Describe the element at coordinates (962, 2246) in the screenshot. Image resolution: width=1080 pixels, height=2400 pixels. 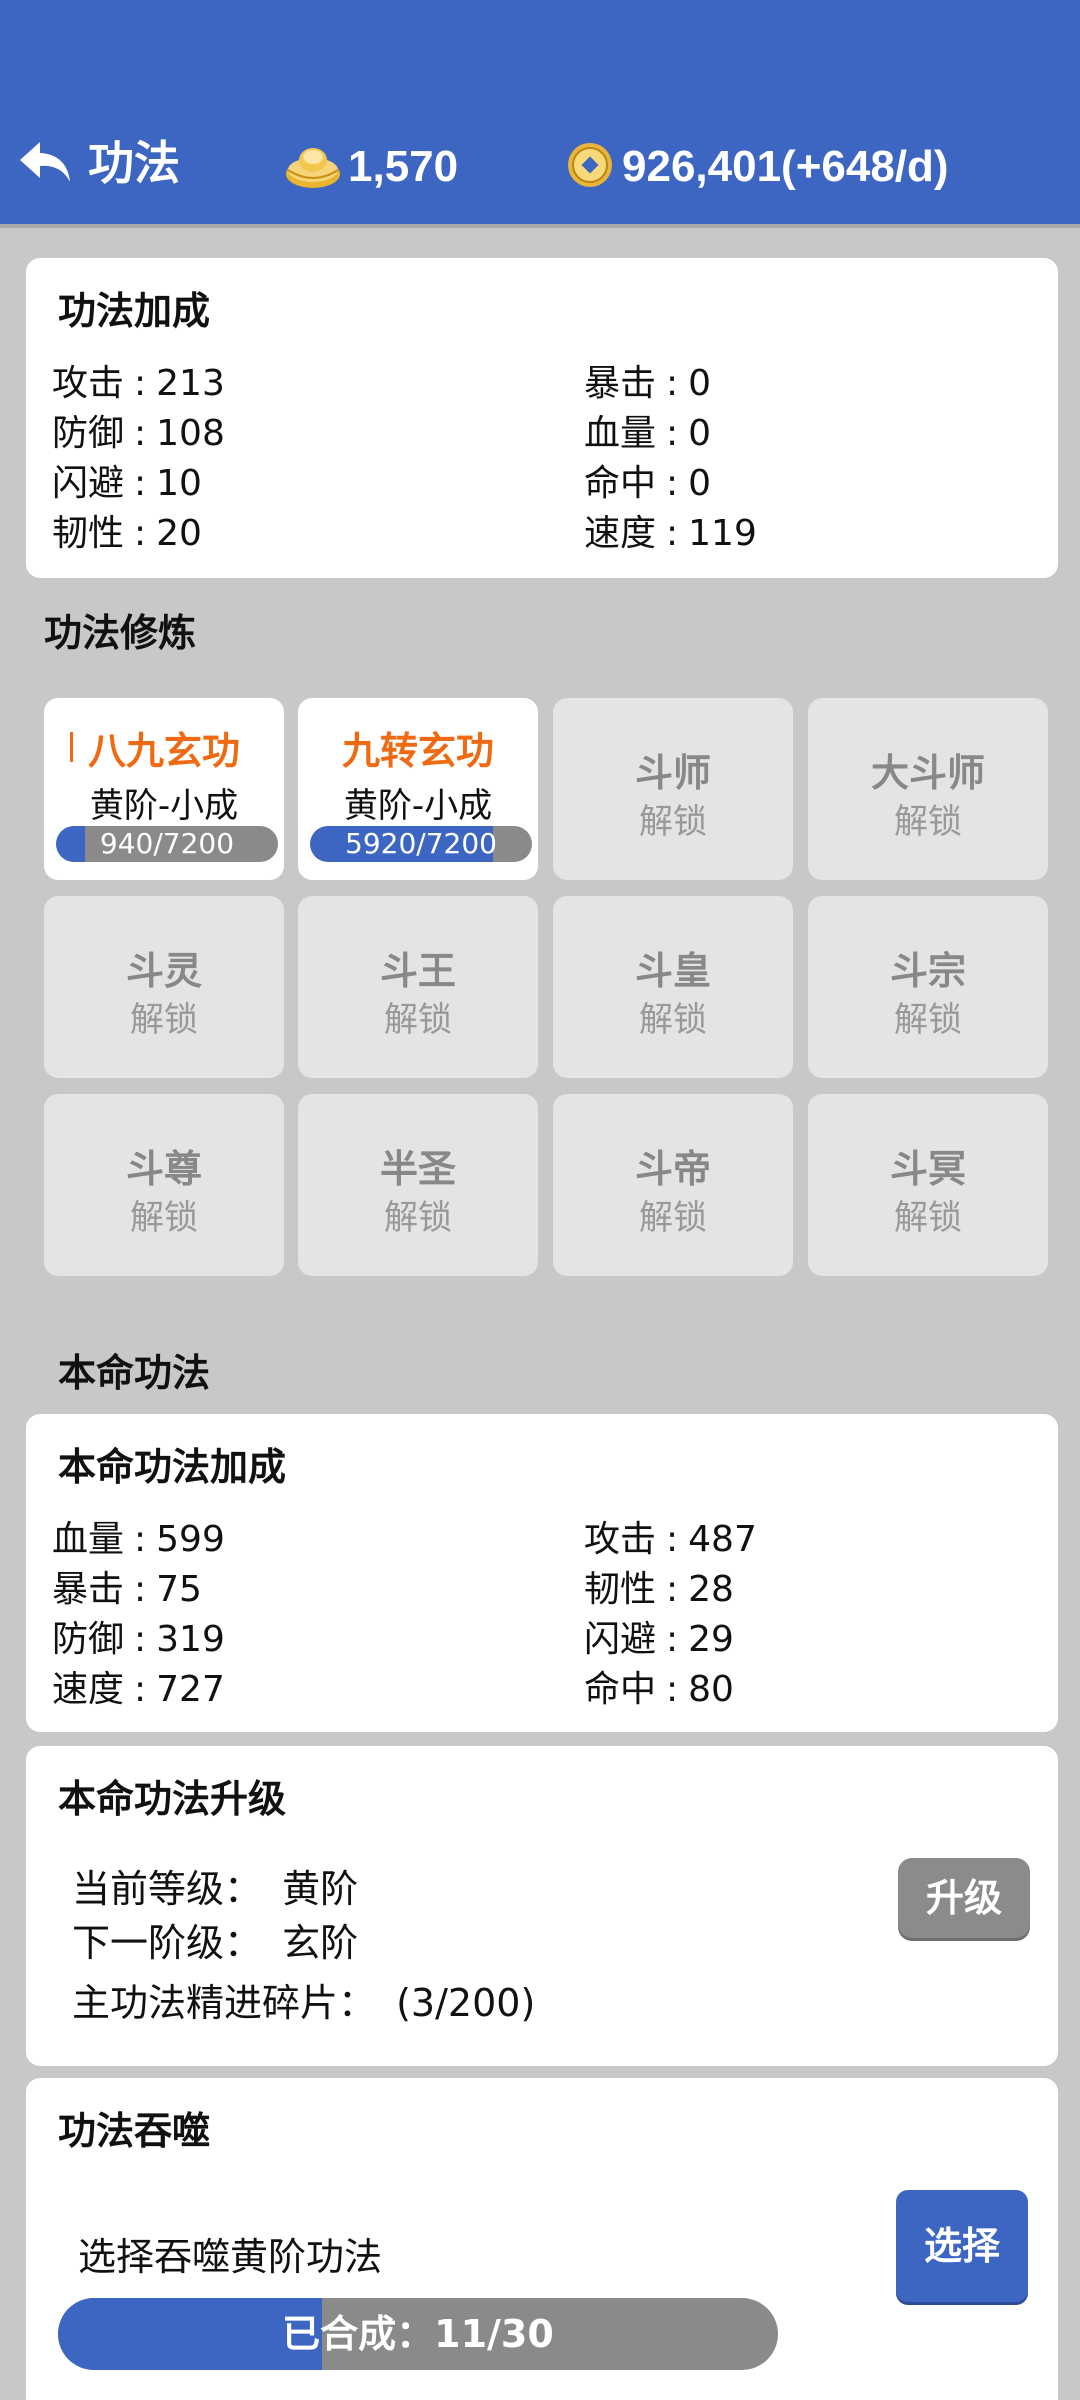
I see `select-button: 选择` at that location.